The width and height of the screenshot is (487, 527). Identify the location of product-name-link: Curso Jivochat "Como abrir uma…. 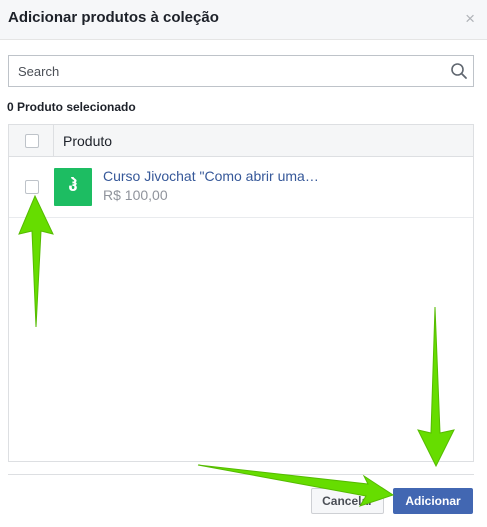
(211, 176).